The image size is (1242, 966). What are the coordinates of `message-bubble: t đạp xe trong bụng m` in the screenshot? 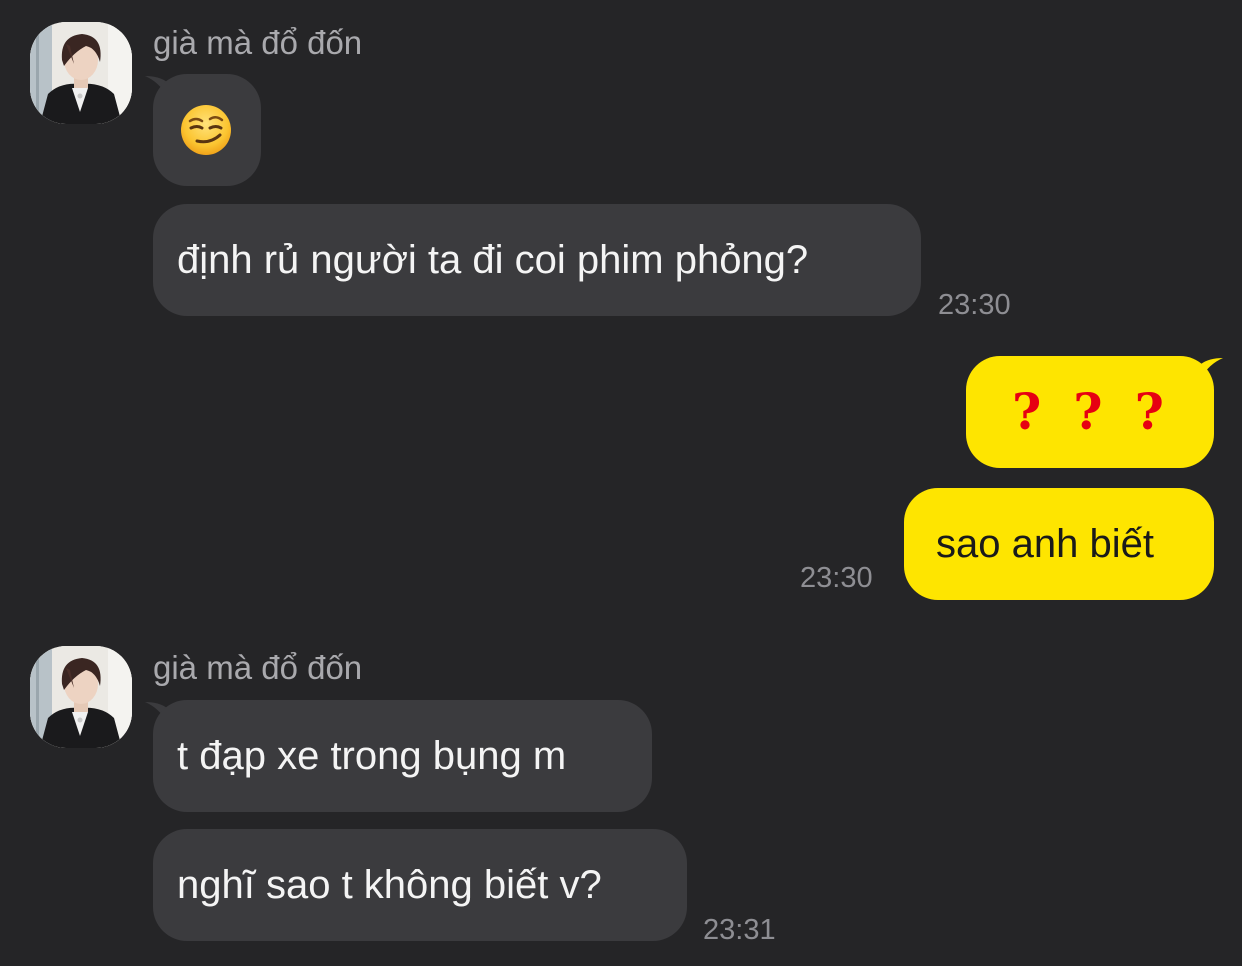 It's located at (402, 756).